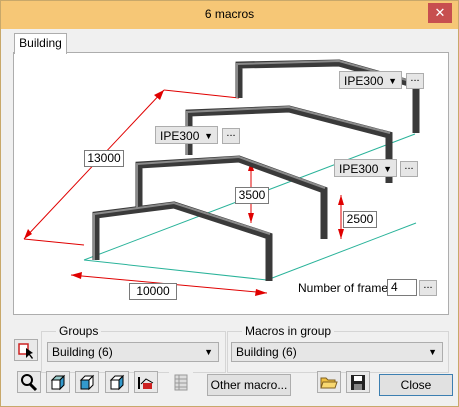  I want to click on select-pointer-button, so click(26, 350).